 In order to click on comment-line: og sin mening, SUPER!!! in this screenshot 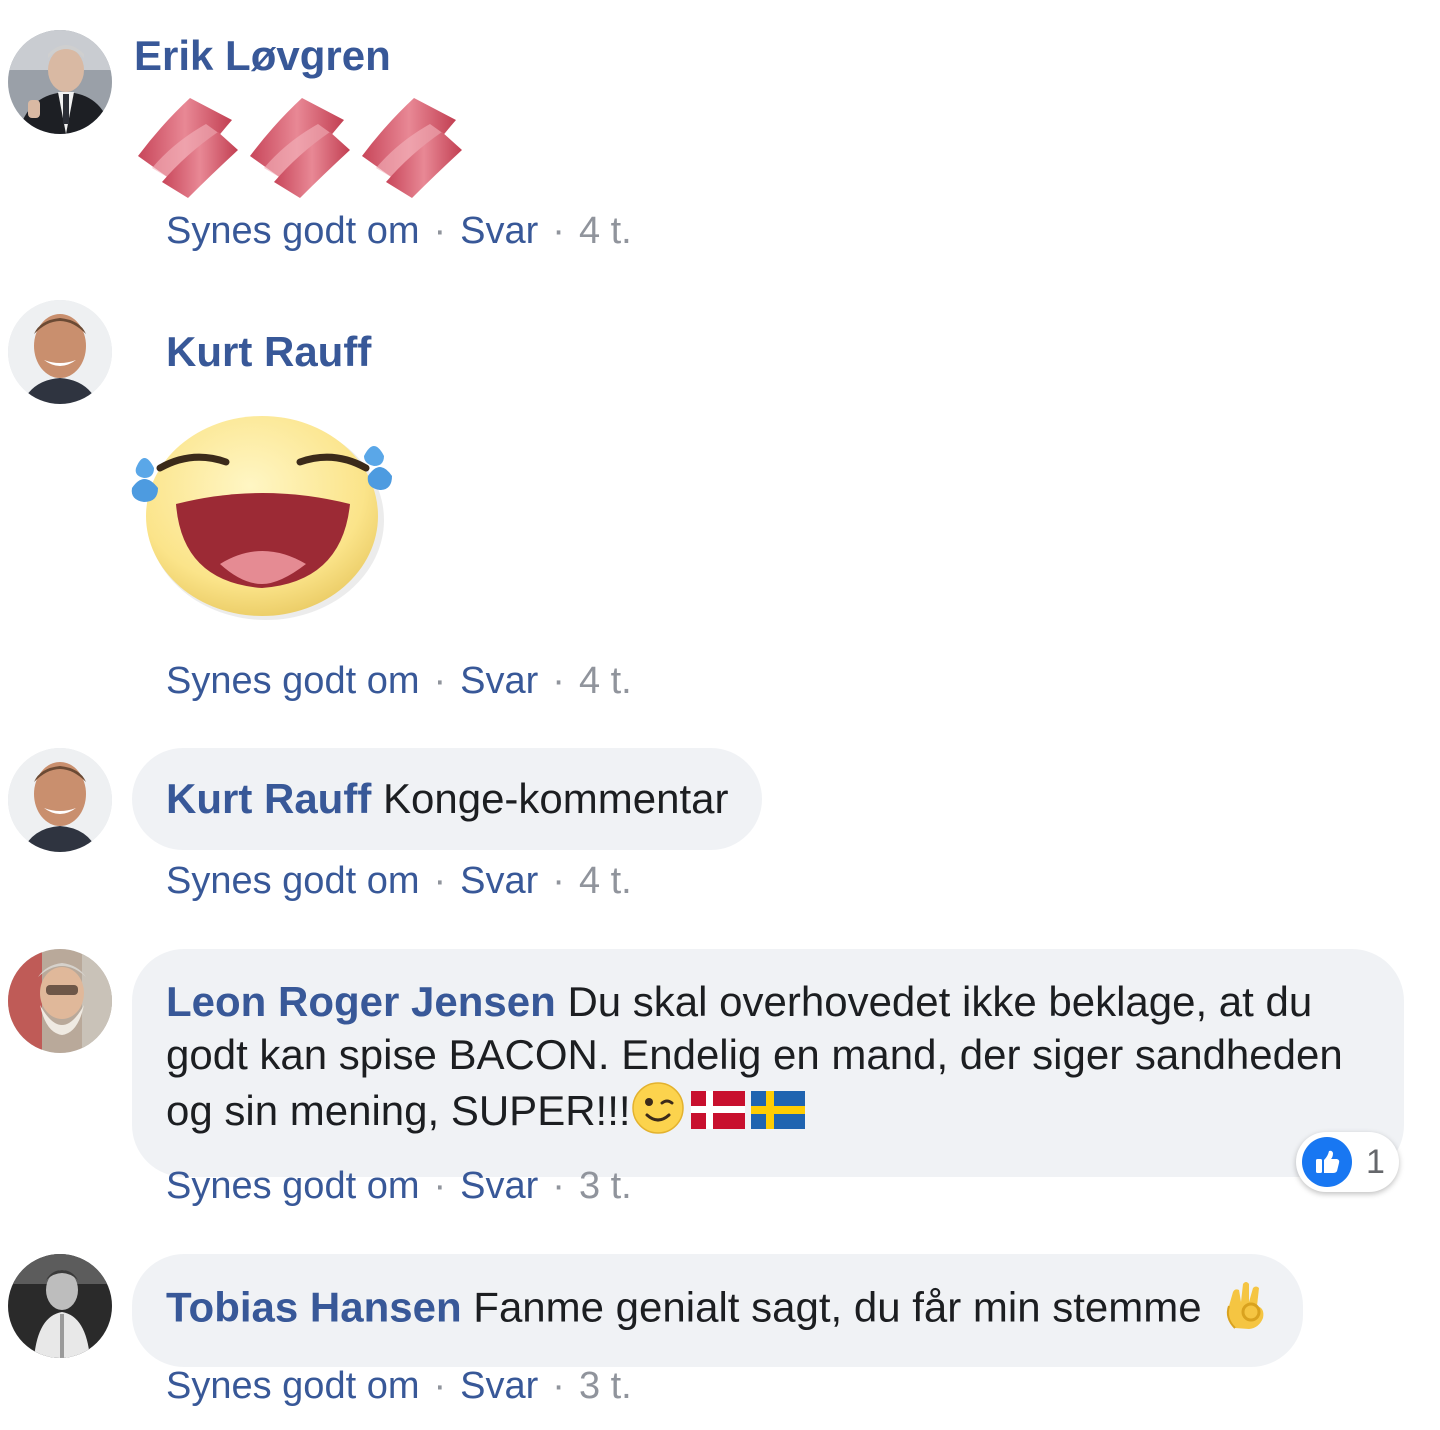, I will do `click(768, 1114)`.